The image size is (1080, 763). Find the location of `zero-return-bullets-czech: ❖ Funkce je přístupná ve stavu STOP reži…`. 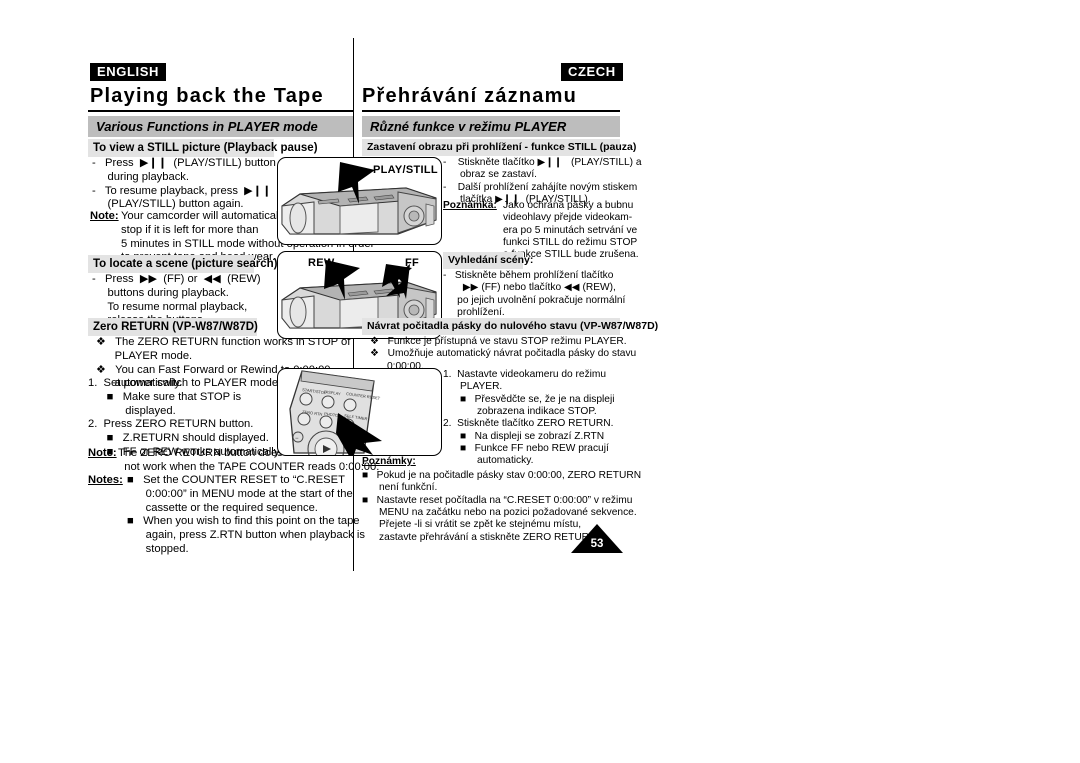

zero-return-bullets-czech: ❖ Funkce je přístupná ve stavu STOP reži… is located at coordinates (503, 354).